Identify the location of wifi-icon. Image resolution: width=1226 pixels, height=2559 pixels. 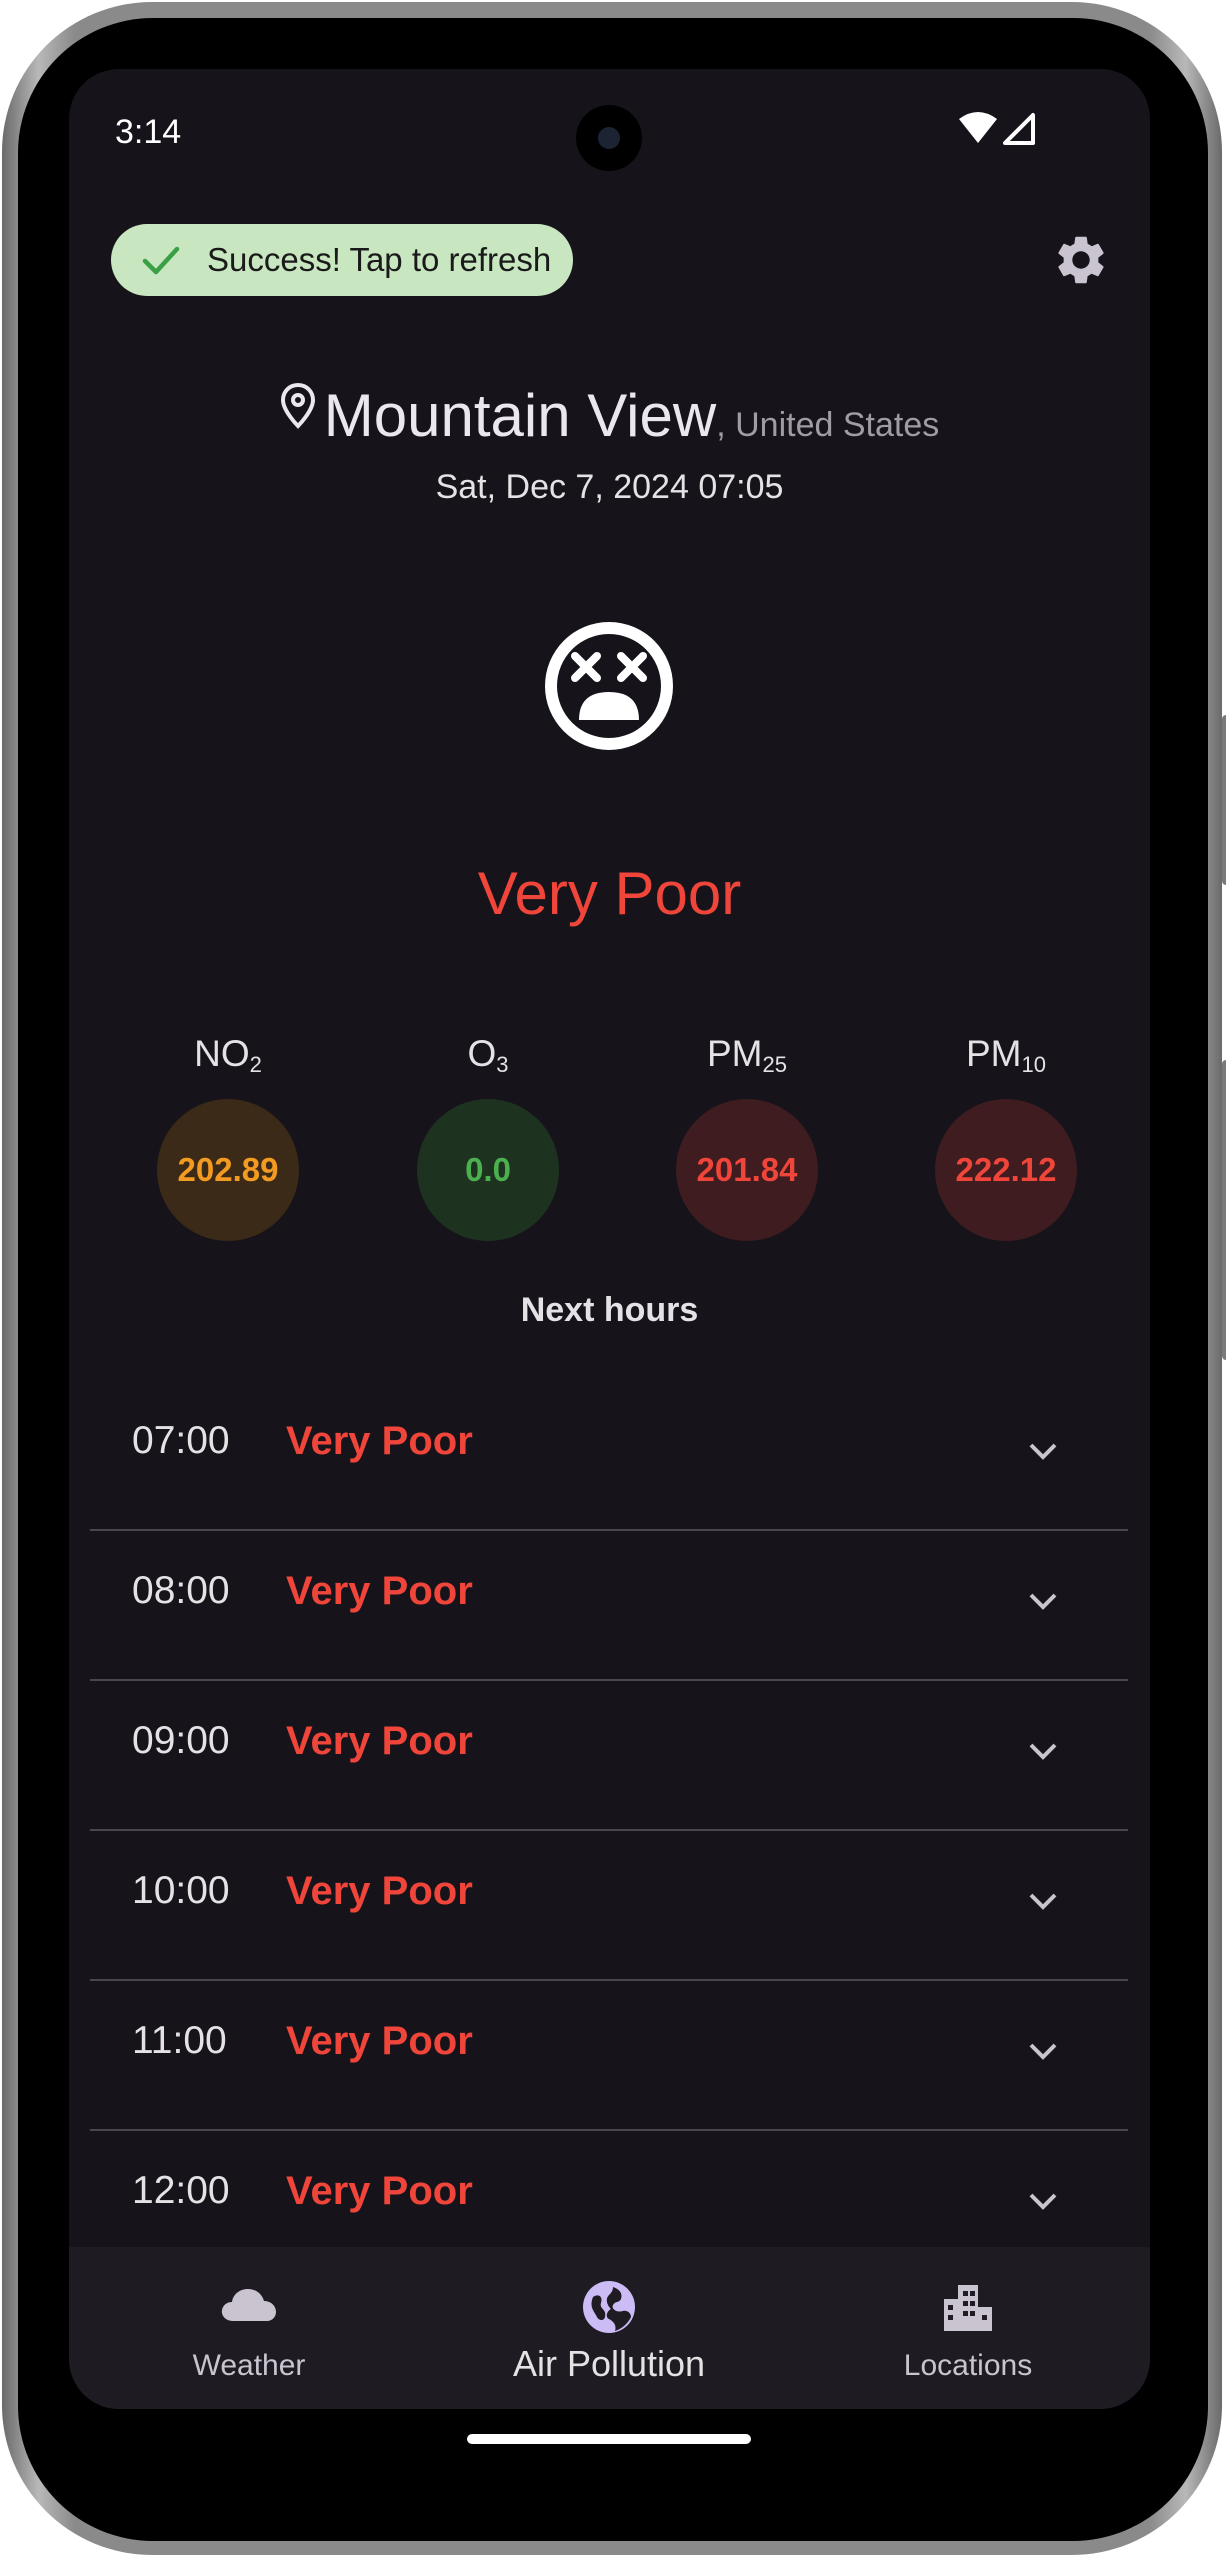
(978, 127).